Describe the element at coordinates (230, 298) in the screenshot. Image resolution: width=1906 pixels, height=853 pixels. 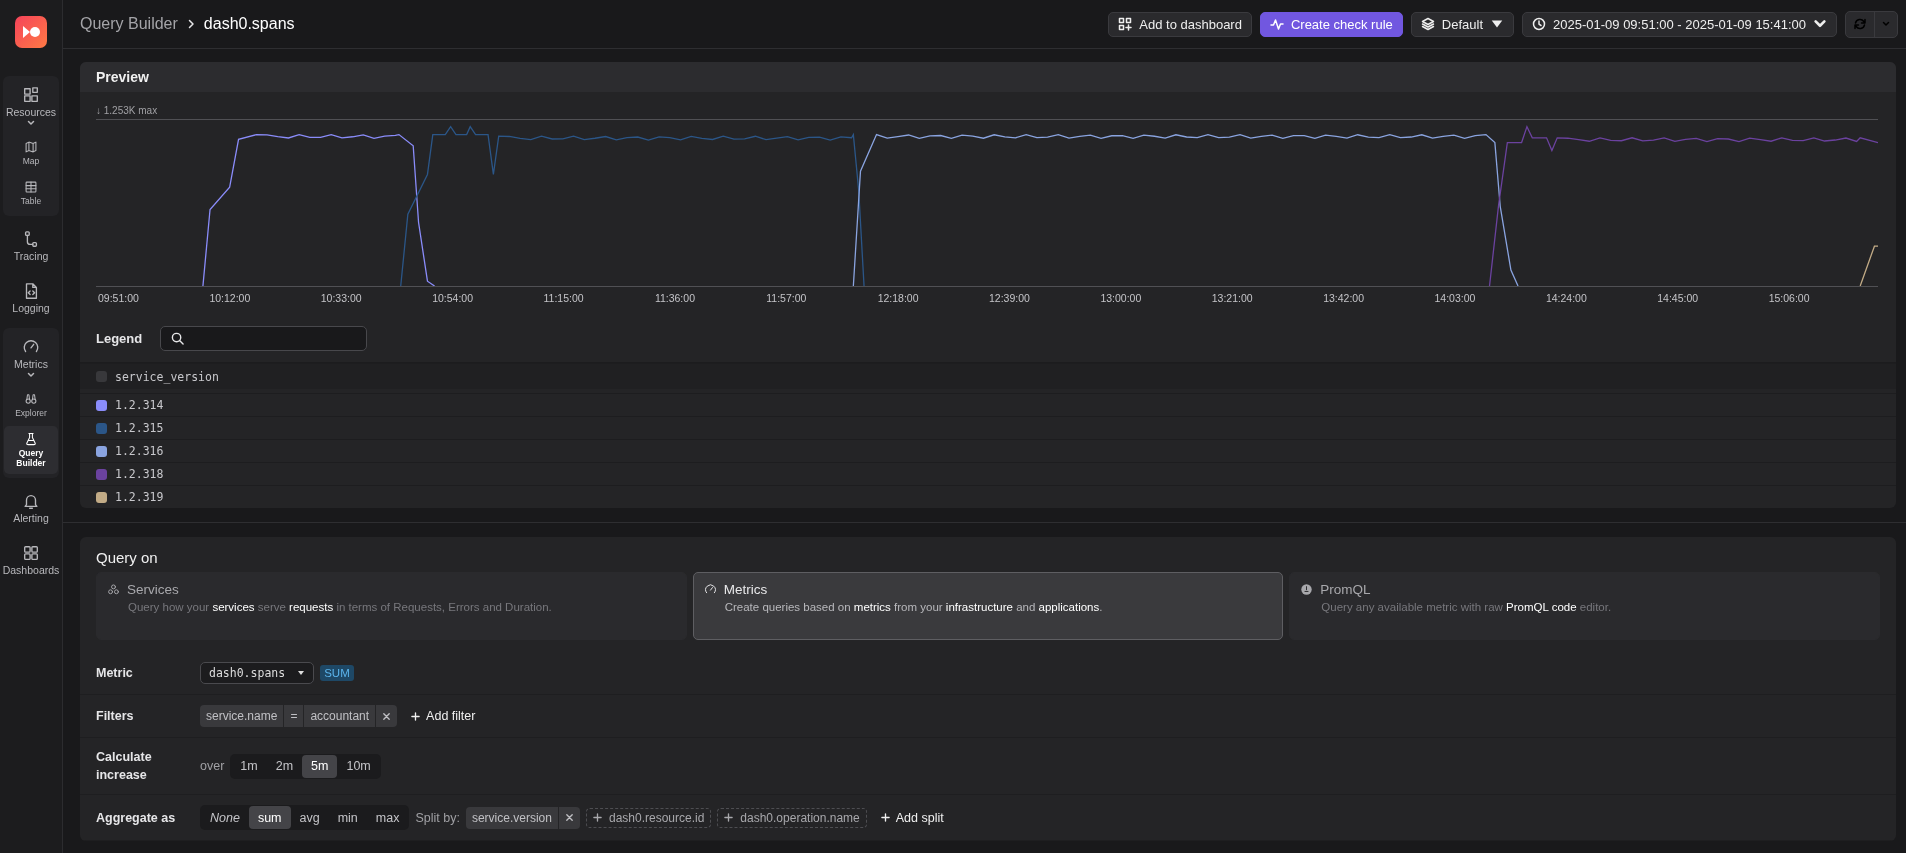
I see `axis-tick-label: 10:12:00` at that location.